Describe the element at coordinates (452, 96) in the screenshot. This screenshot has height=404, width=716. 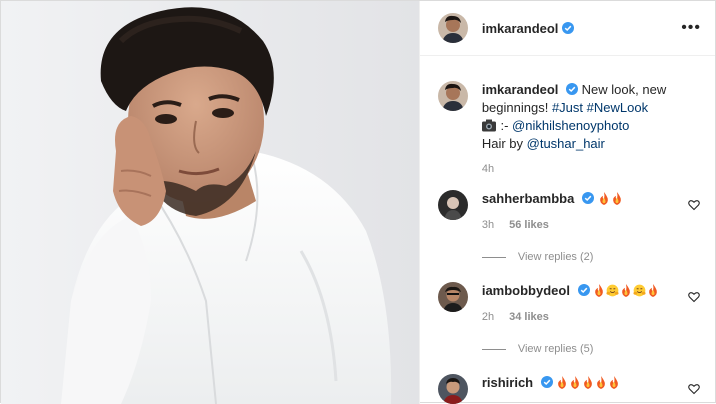
I see `caption-avatar` at that location.